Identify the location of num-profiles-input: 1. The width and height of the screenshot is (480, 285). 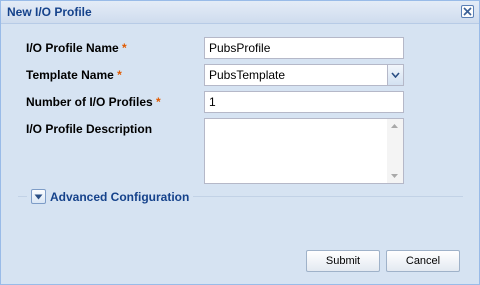
(304, 102).